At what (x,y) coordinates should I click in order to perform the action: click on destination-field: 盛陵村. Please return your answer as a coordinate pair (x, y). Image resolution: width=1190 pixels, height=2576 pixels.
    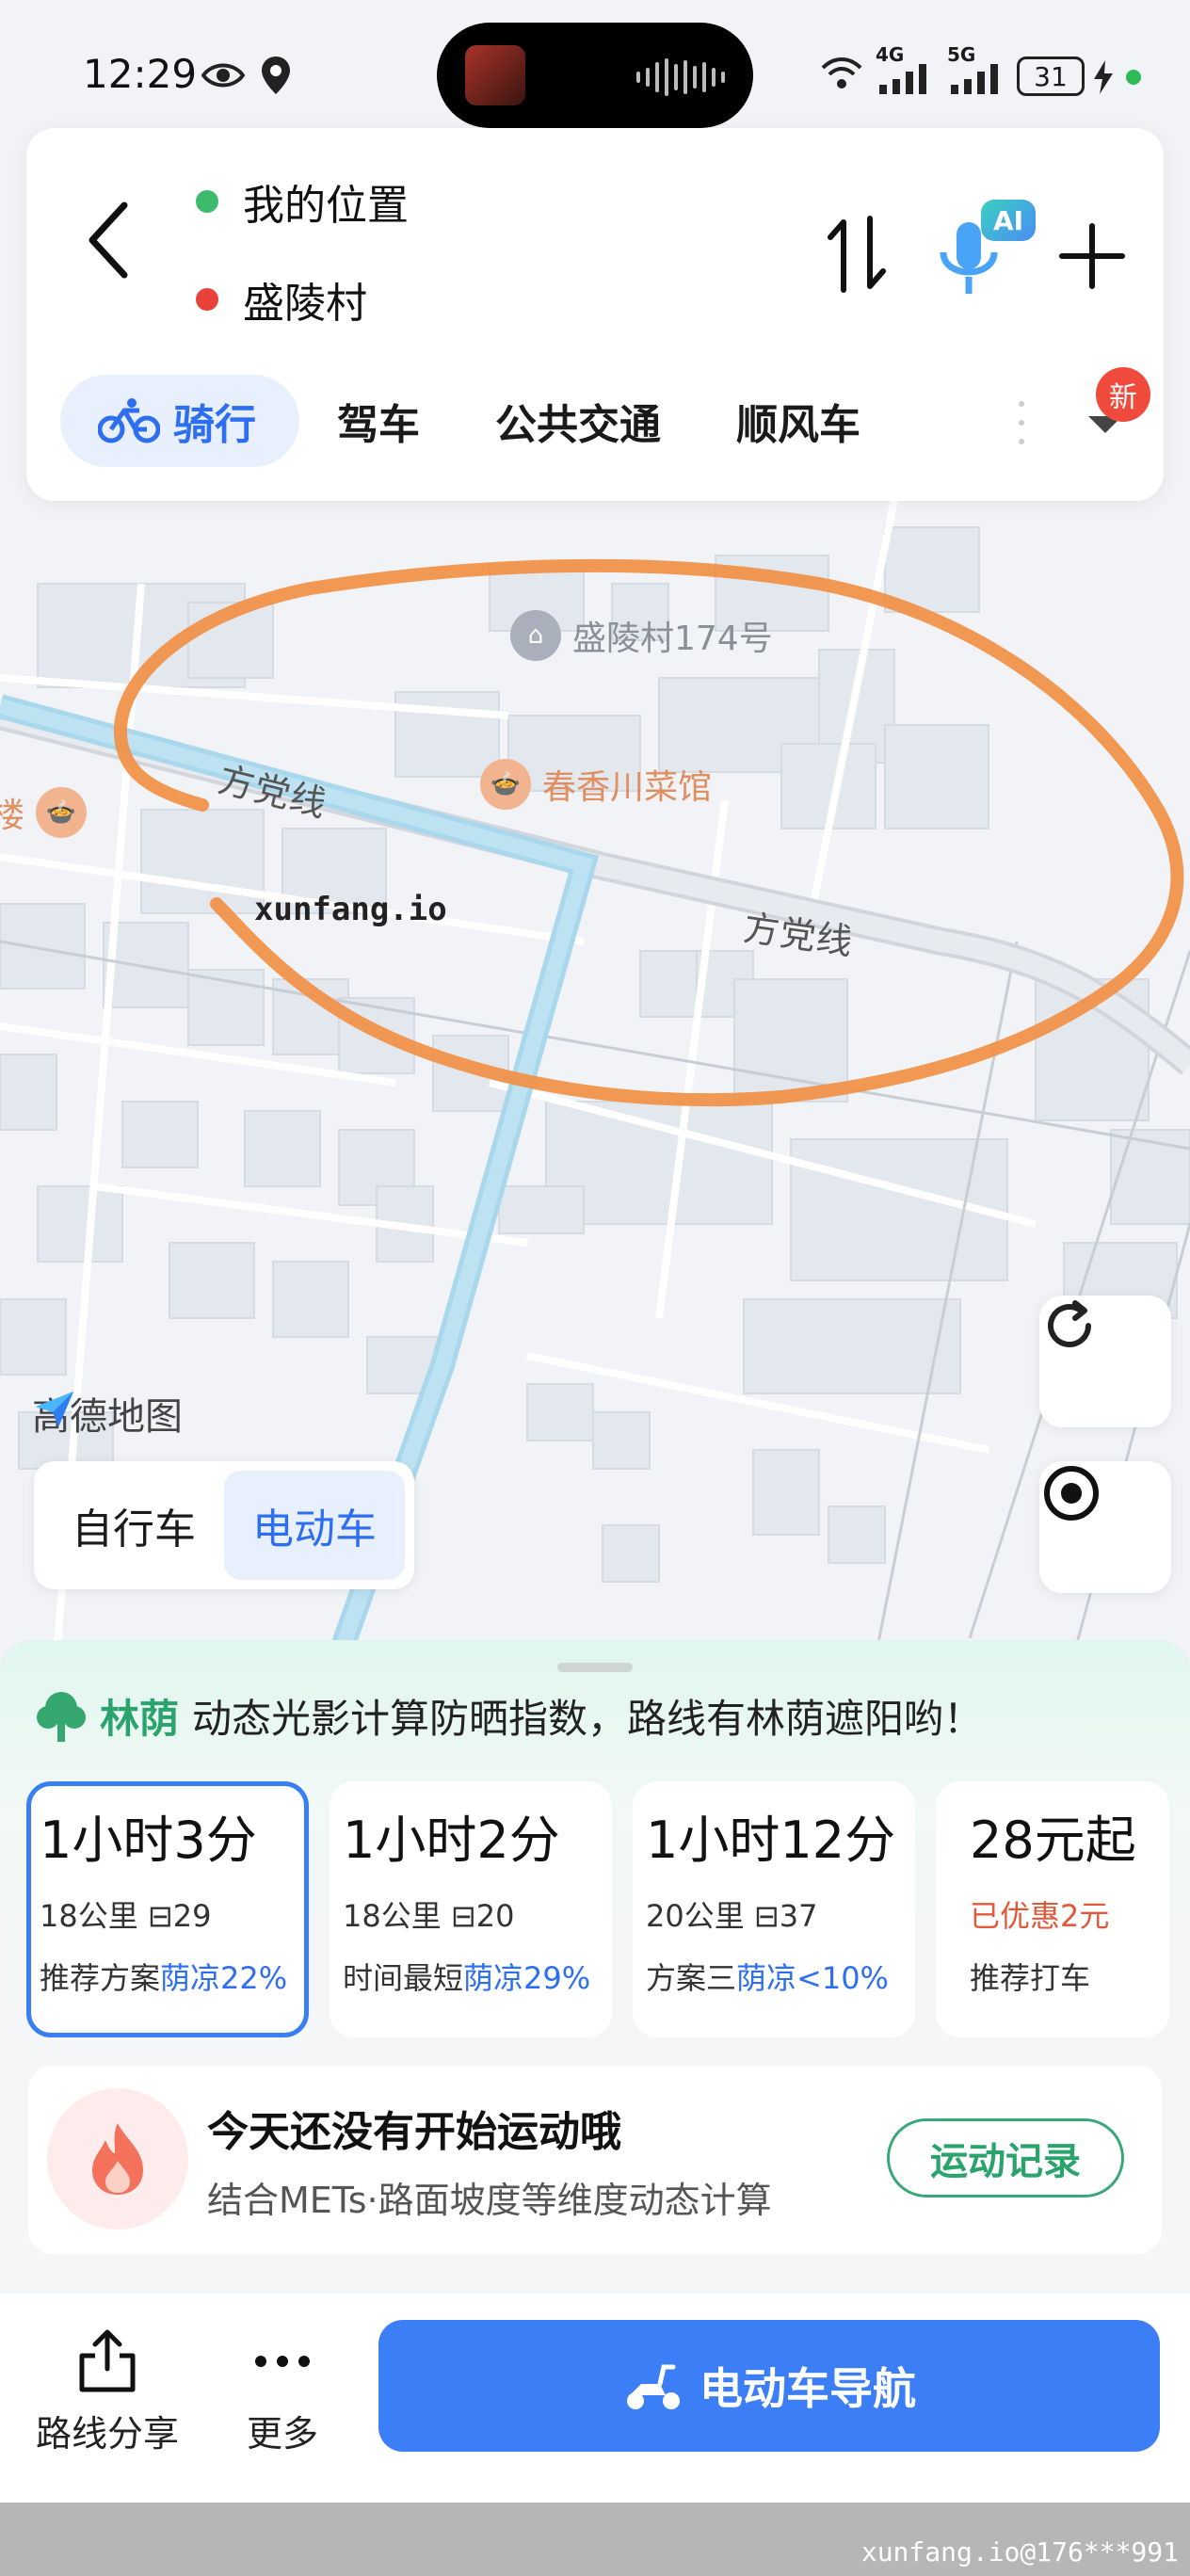
    Looking at the image, I should click on (281, 299).